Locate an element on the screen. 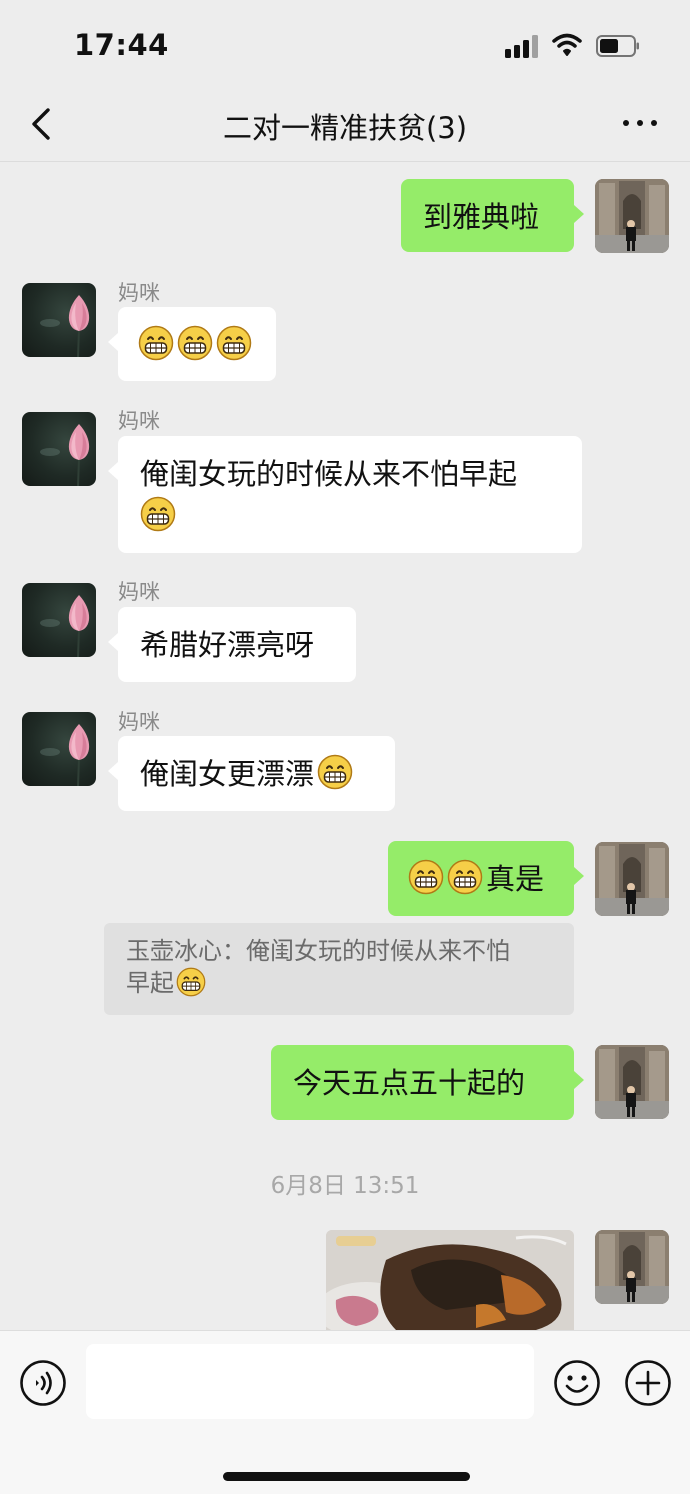 This screenshot has width=690, height=1494. quote-text-line-2: 早起 is located at coordinates (150, 983).